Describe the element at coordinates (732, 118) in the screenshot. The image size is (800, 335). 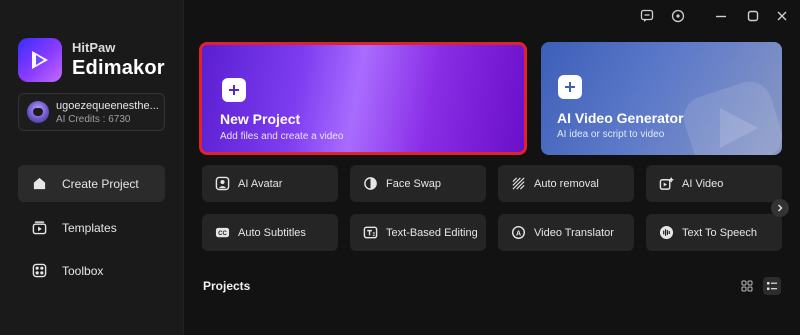
I see `decorative-play-icon` at that location.